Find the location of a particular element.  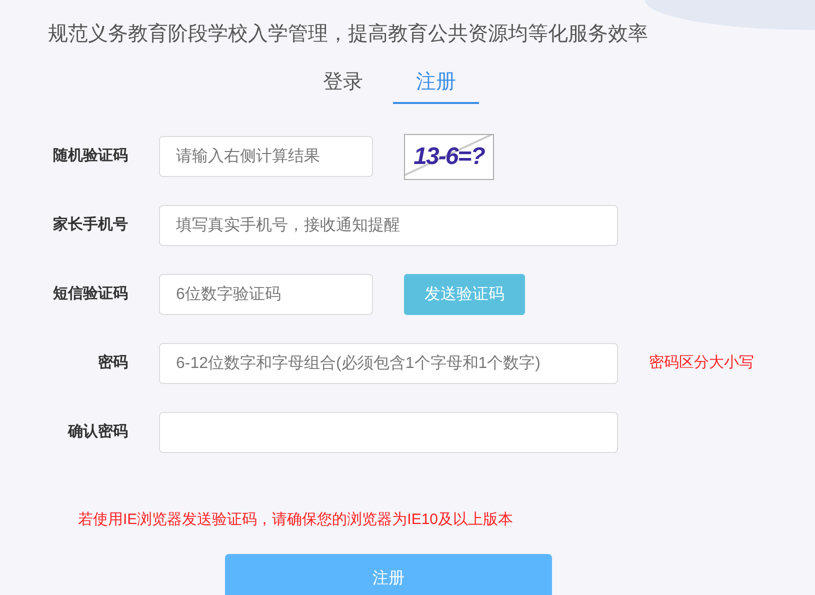

browser-warning: 若使用IE浏览器发送验证码，请确保您的浏览器为IE10及以上版本 is located at coordinates (295, 520).